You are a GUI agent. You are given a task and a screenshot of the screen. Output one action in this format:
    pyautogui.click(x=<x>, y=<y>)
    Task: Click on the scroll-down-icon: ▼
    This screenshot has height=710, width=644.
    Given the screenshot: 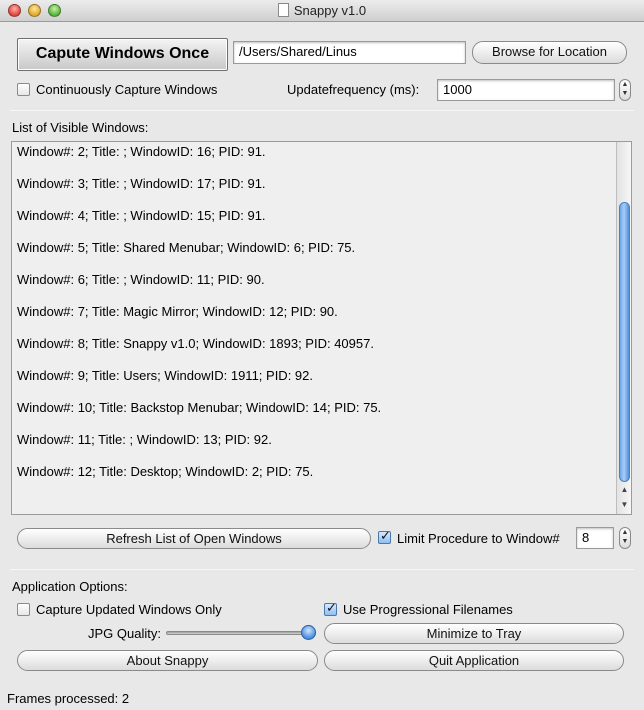 What is the action you would take?
    pyautogui.click(x=624, y=505)
    